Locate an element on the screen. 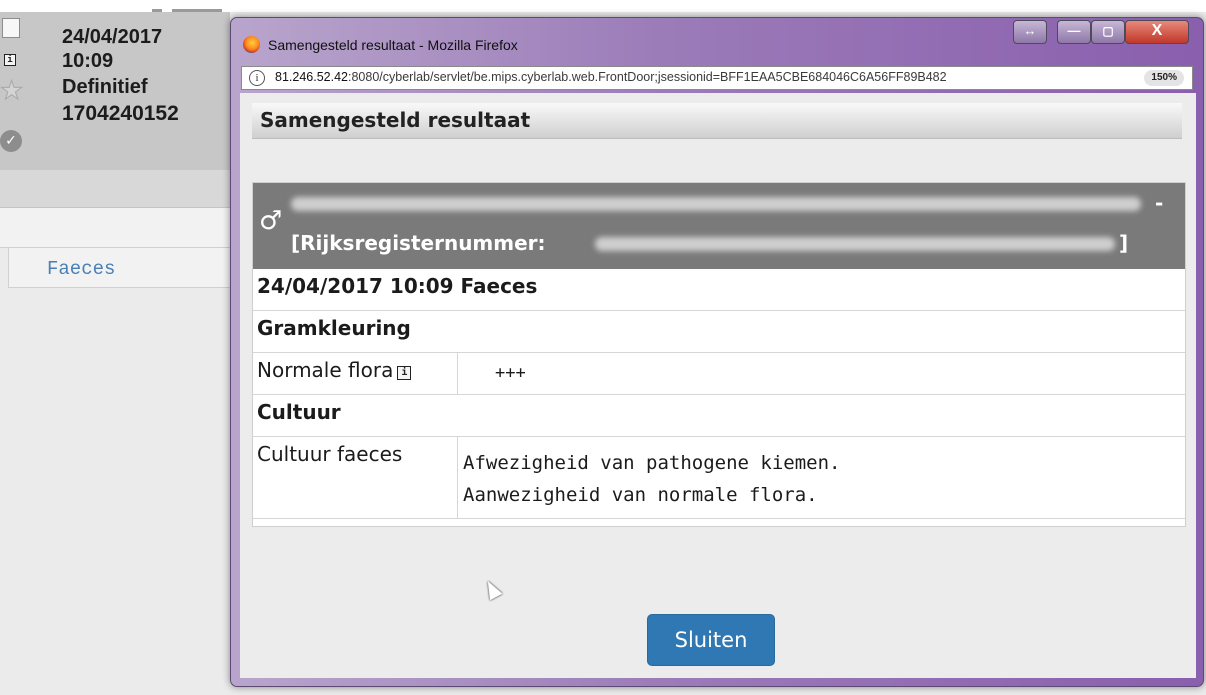 This screenshot has height=695, width=1206. redacted-rr-number is located at coordinates (855, 244).